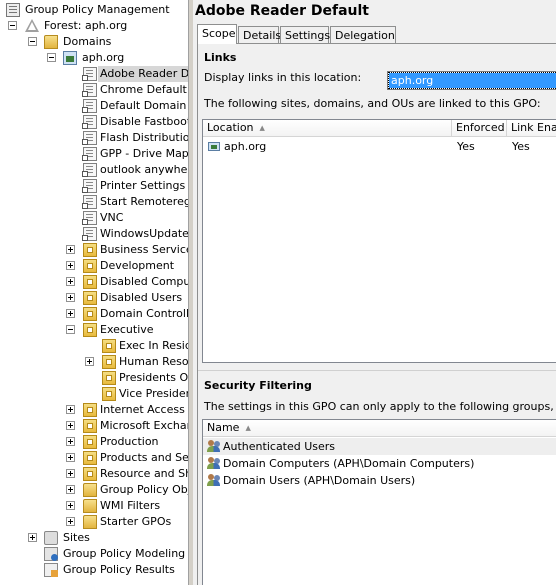  I want to click on links-list-header: Location▲ Enforced Link Enabled, so click(379, 128).